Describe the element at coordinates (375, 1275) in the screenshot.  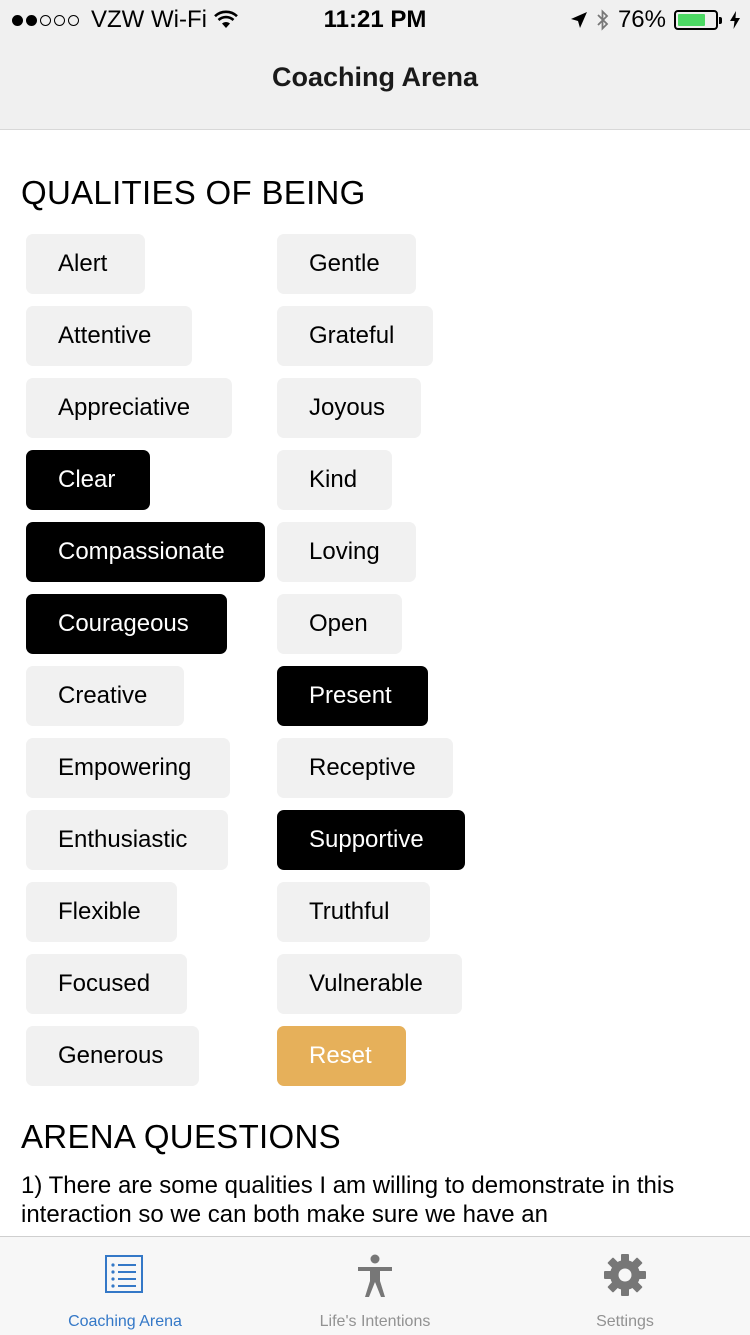
I see `person-icon` at that location.